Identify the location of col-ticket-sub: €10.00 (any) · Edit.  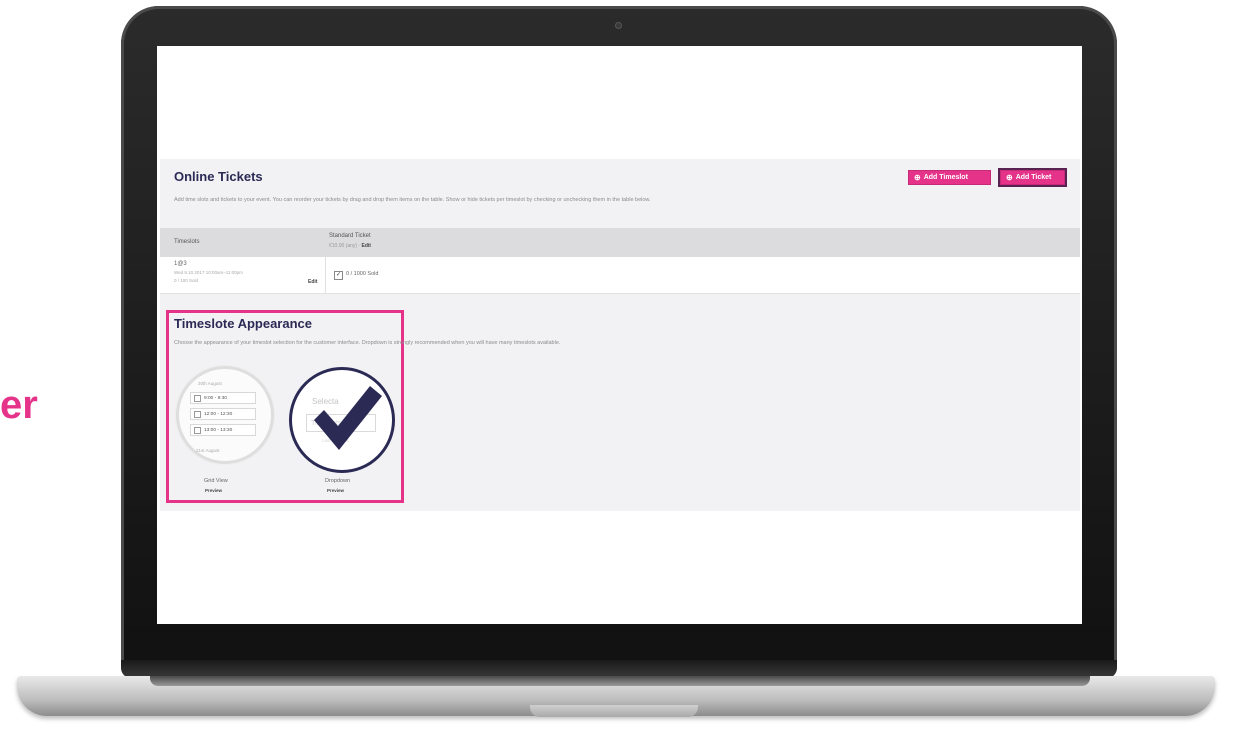
(350, 246).